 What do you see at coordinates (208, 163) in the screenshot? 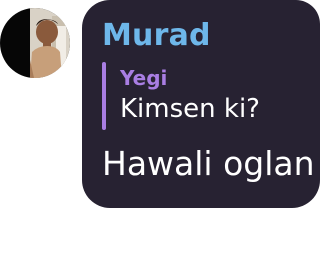
I see `message-text: Hawali oglan` at bounding box center [208, 163].